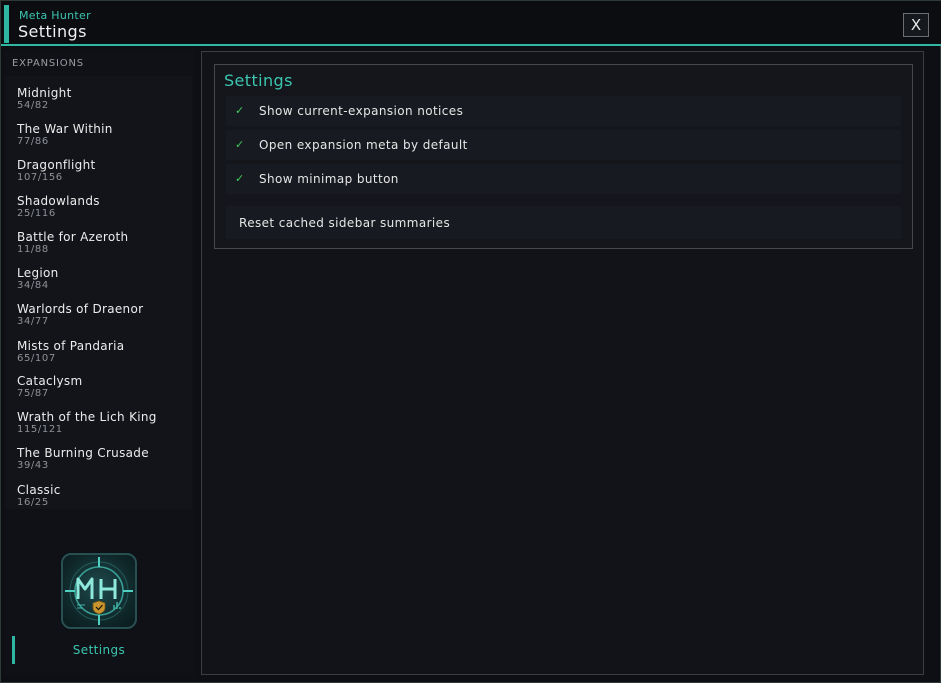 This screenshot has height=683, width=941. What do you see at coordinates (33, 502) in the screenshot?
I see `expansion-count: 16/25` at bounding box center [33, 502].